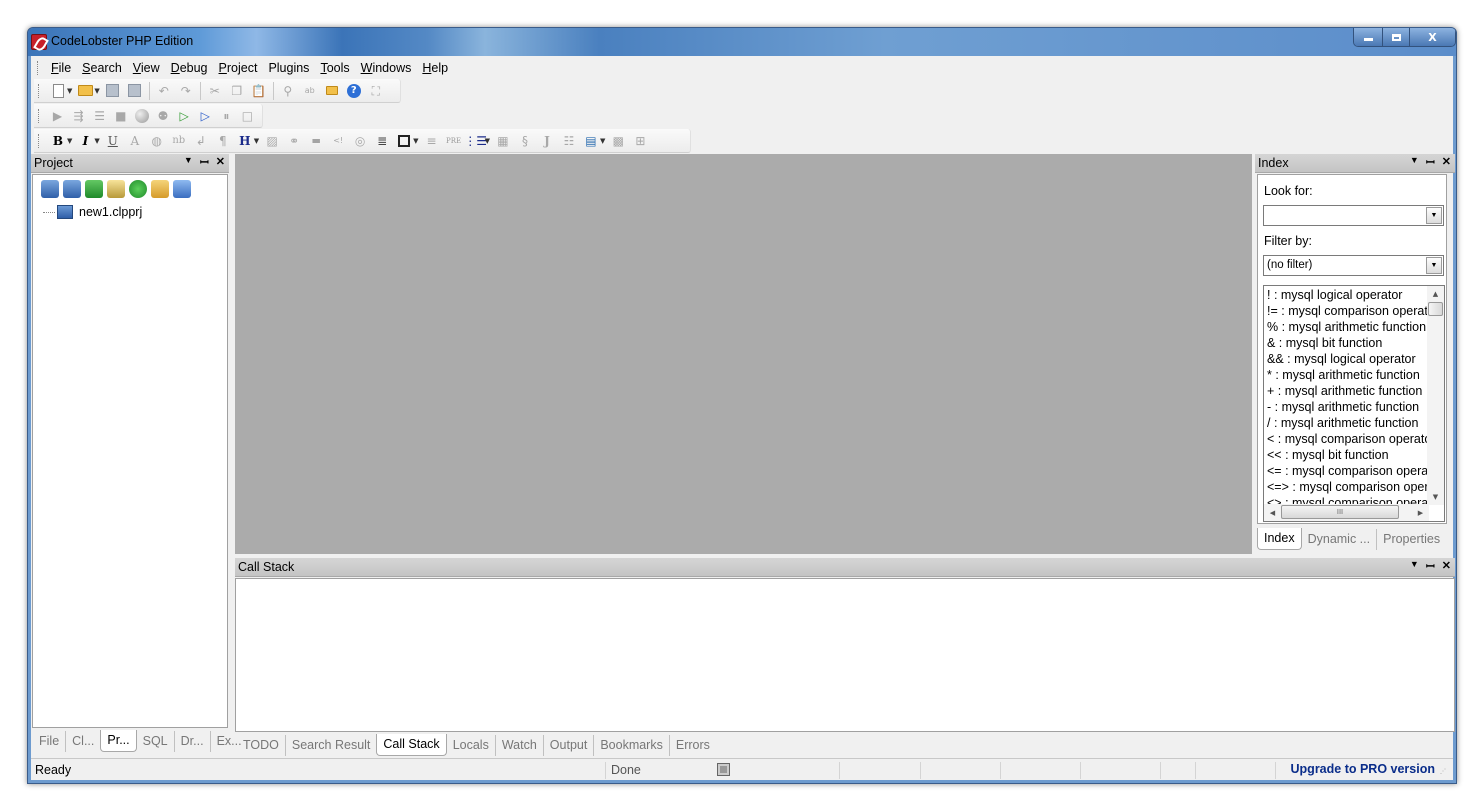 The width and height of the screenshot is (1483, 809). I want to click on properties-icon, so click(116, 189).